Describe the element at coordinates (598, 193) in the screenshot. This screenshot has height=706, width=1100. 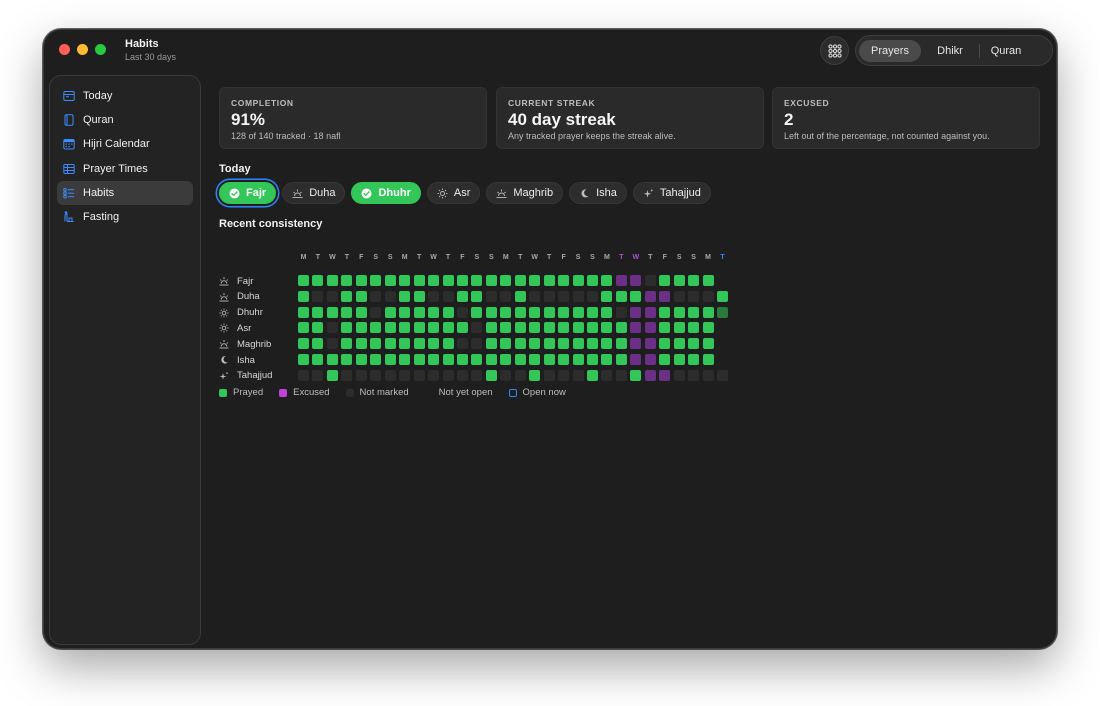
I see `chip-isha: Isha` at that location.